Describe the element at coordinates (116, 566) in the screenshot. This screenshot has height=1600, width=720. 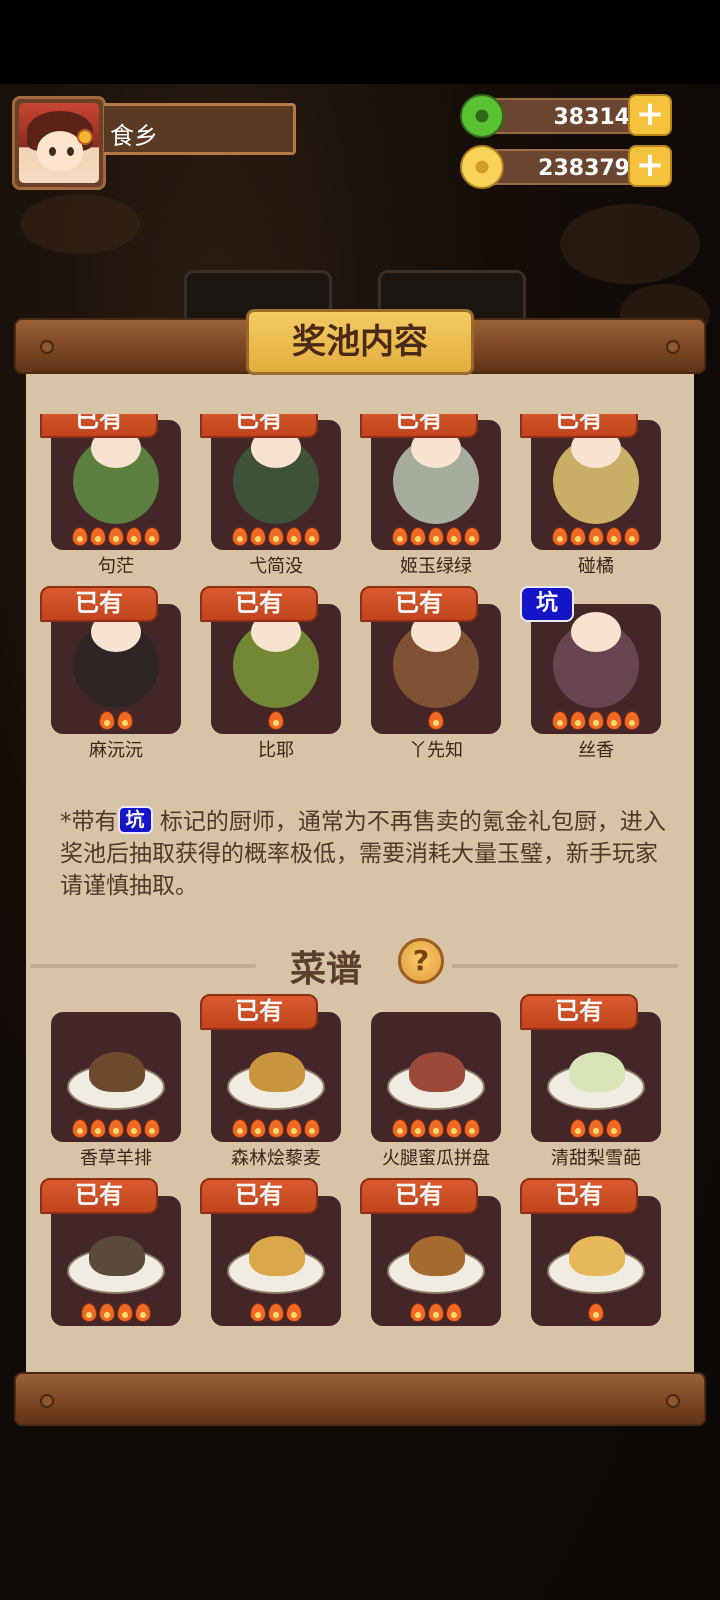
I see `chef-name: 句茫` at that location.